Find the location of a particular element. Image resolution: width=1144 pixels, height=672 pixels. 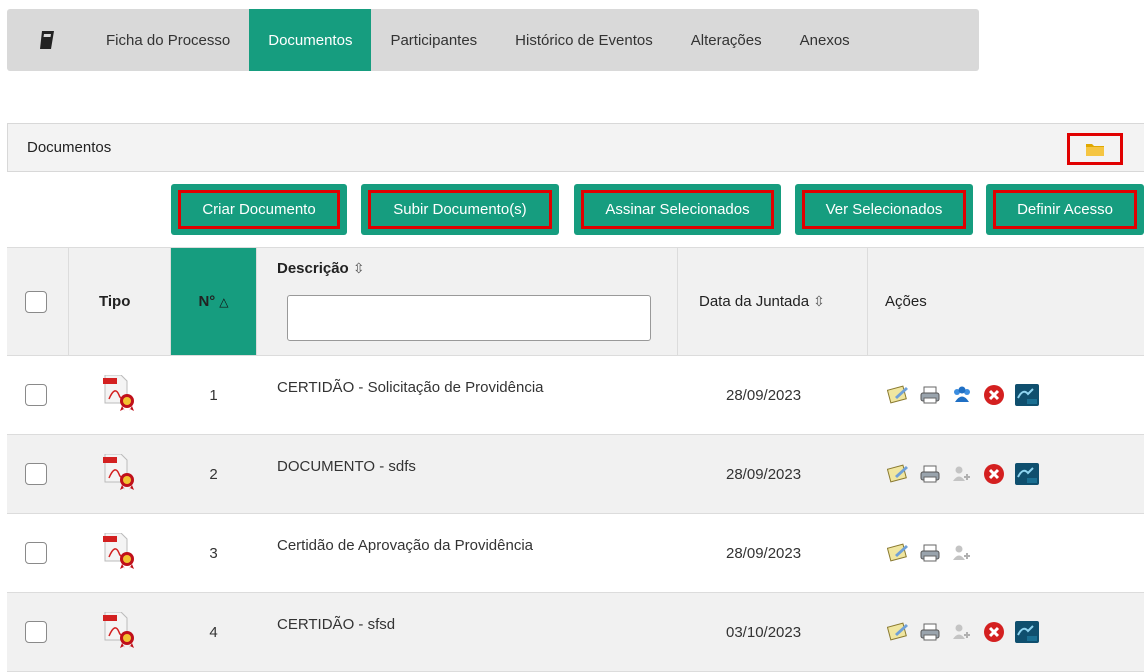

define-access-button: Definir Acesso is located at coordinates (1065, 209).